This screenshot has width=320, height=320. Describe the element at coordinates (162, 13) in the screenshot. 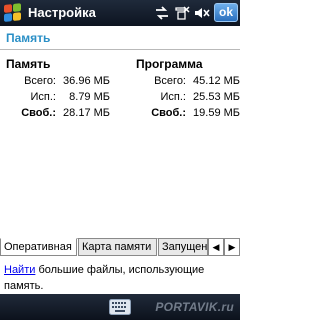

I see `sync-arrows-icon` at that location.